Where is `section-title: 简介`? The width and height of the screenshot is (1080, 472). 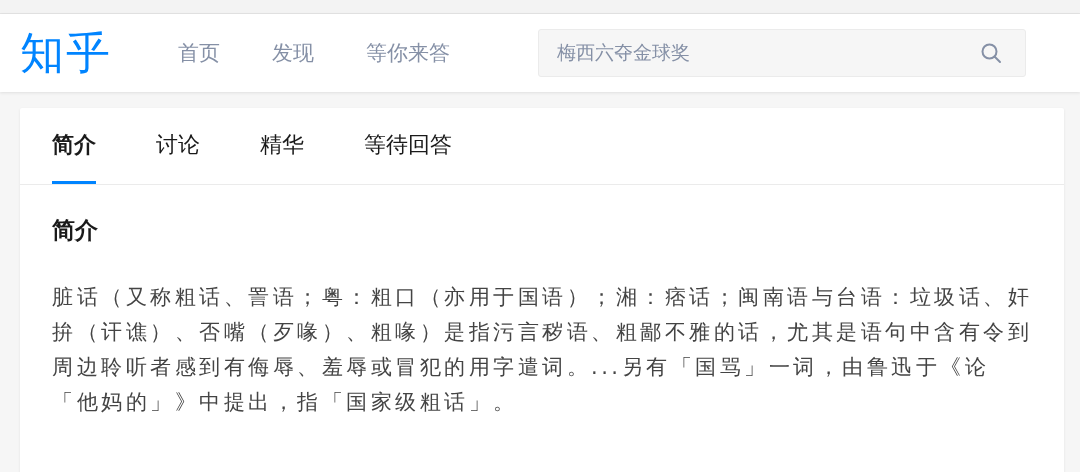 section-title: 简介 is located at coordinates (75, 230).